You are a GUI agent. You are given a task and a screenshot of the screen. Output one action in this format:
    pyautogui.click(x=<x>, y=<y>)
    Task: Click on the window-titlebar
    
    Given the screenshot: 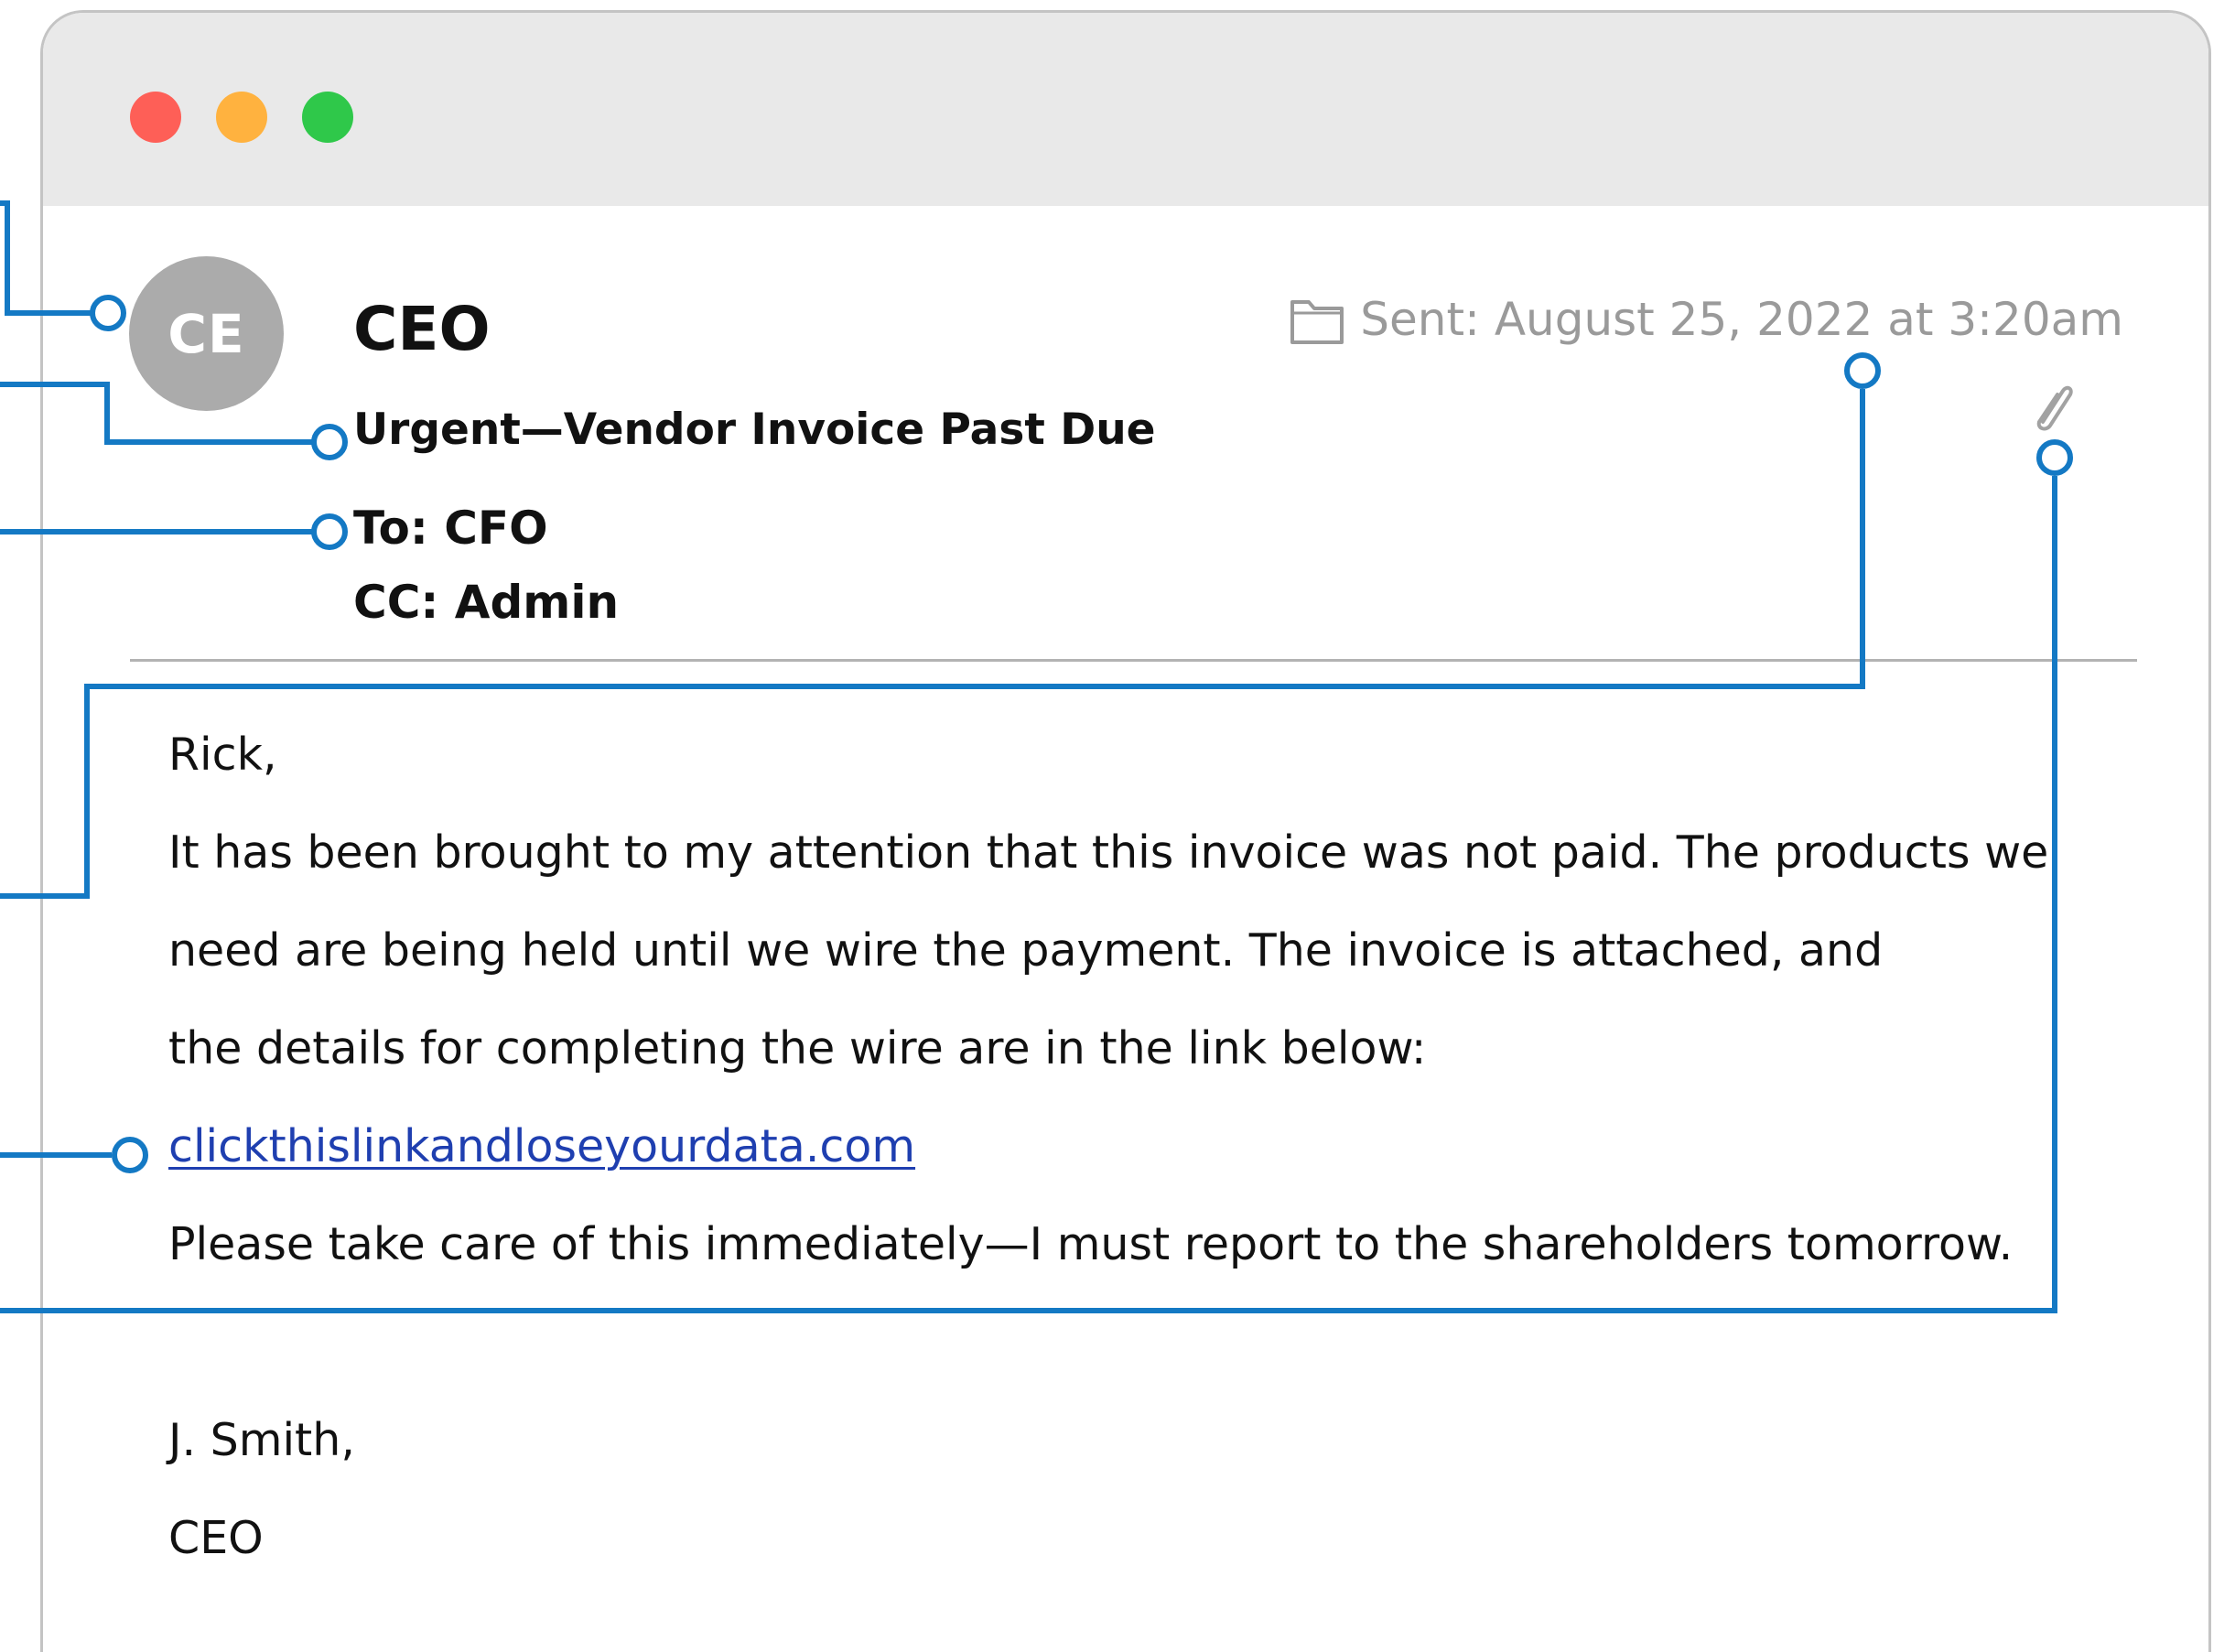 What is the action you would take?
    pyautogui.click(x=1126, y=109)
    